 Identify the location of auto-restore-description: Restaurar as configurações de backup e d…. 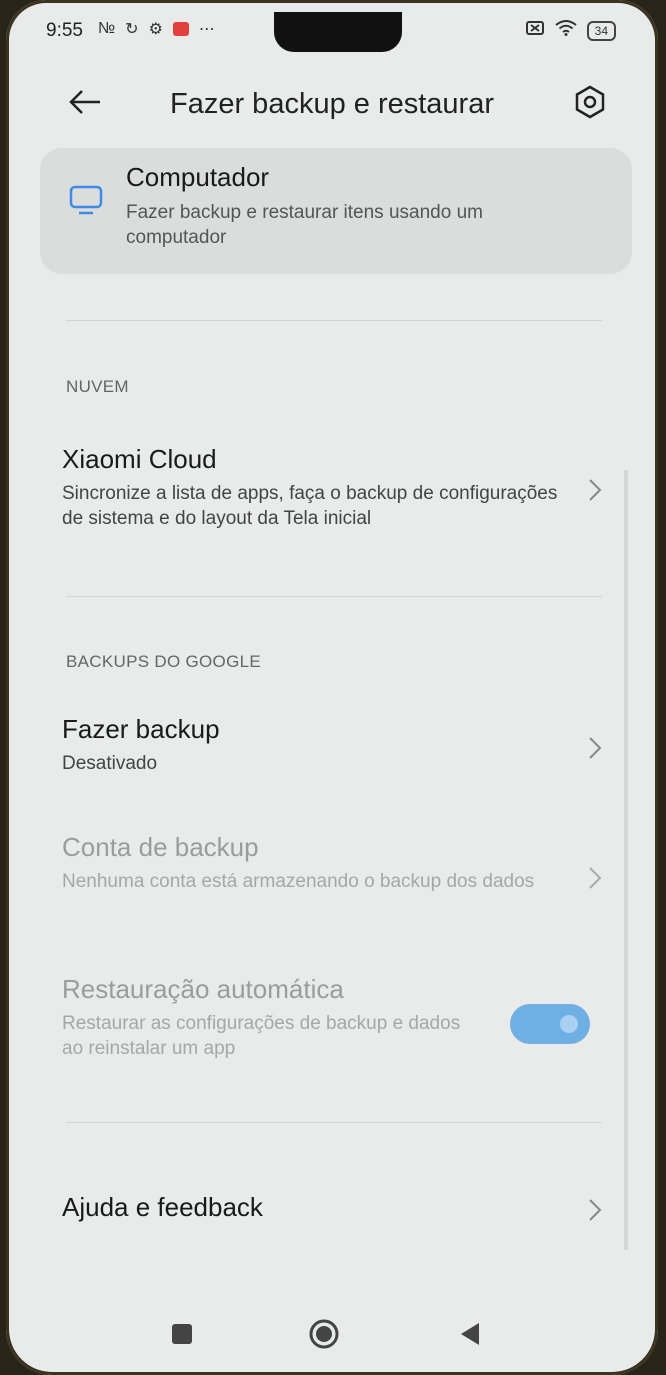
(261, 1036).